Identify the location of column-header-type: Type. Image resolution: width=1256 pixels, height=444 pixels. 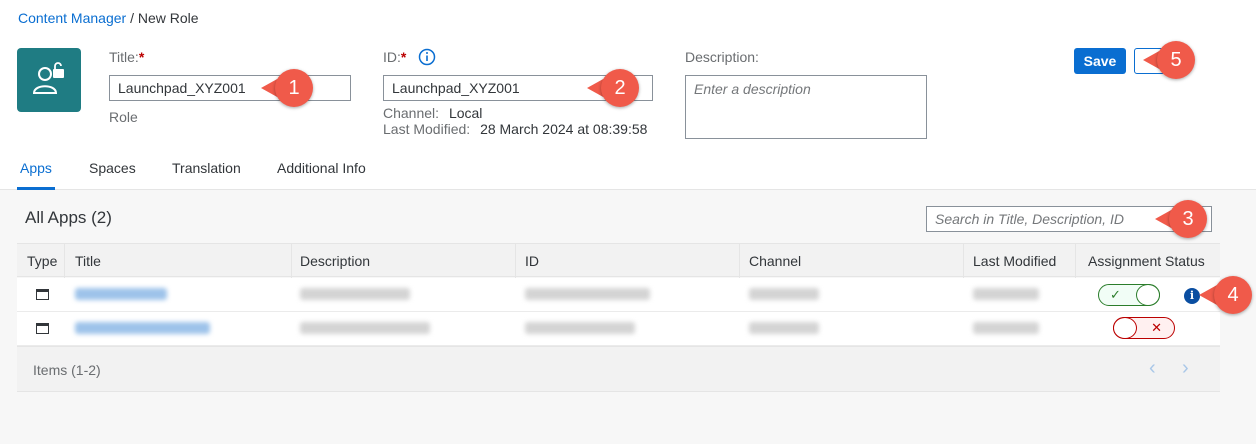
(42, 261).